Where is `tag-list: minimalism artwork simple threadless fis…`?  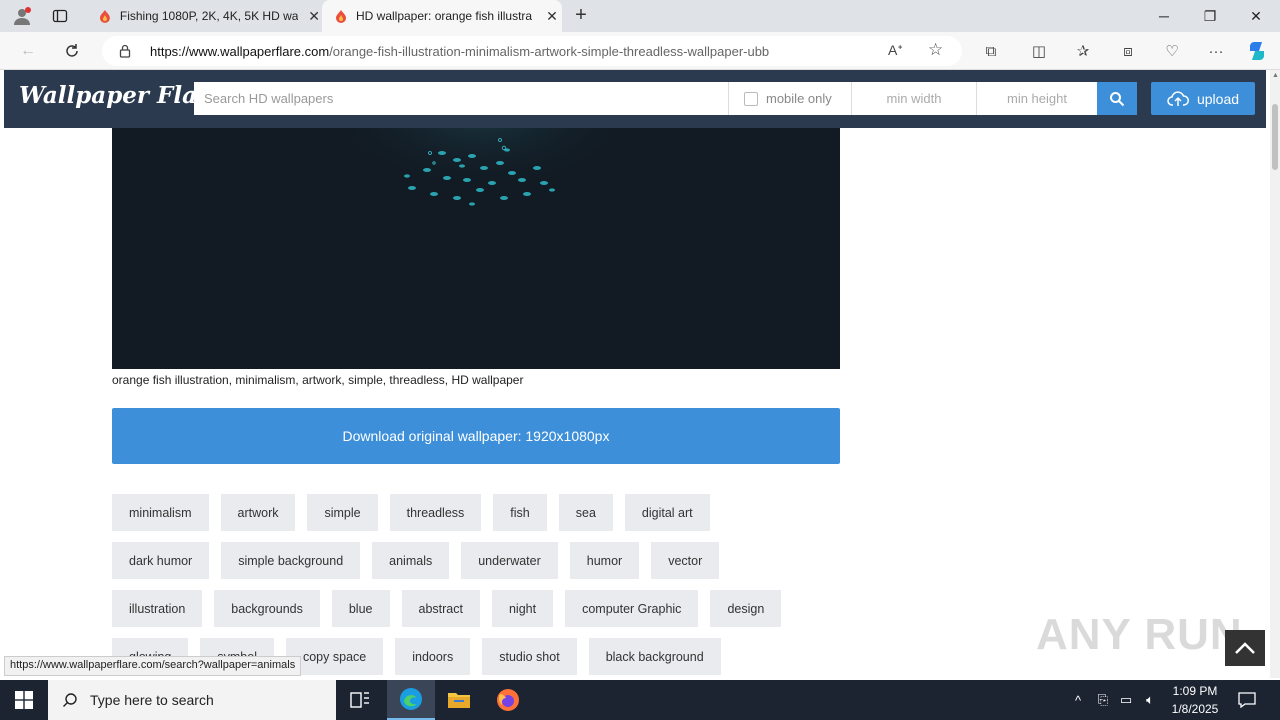
tag-list: minimalism artwork simple threadless fis… is located at coordinates (482, 586).